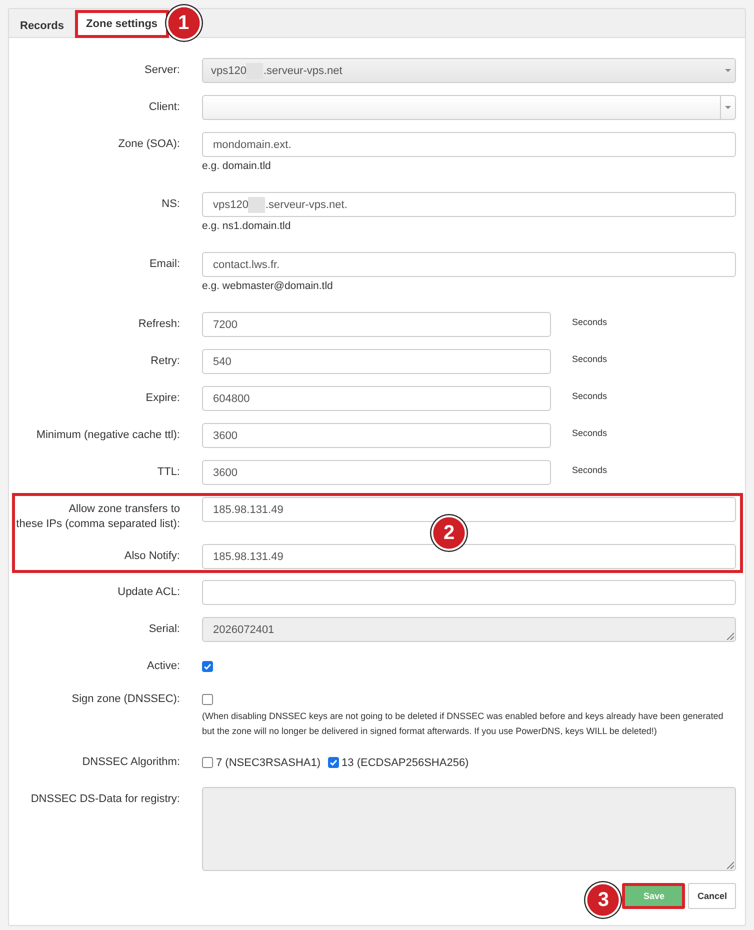 Image resolution: width=754 pixels, height=930 pixels. What do you see at coordinates (122, 24) in the screenshot?
I see `tab: Zone settings` at bounding box center [122, 24].